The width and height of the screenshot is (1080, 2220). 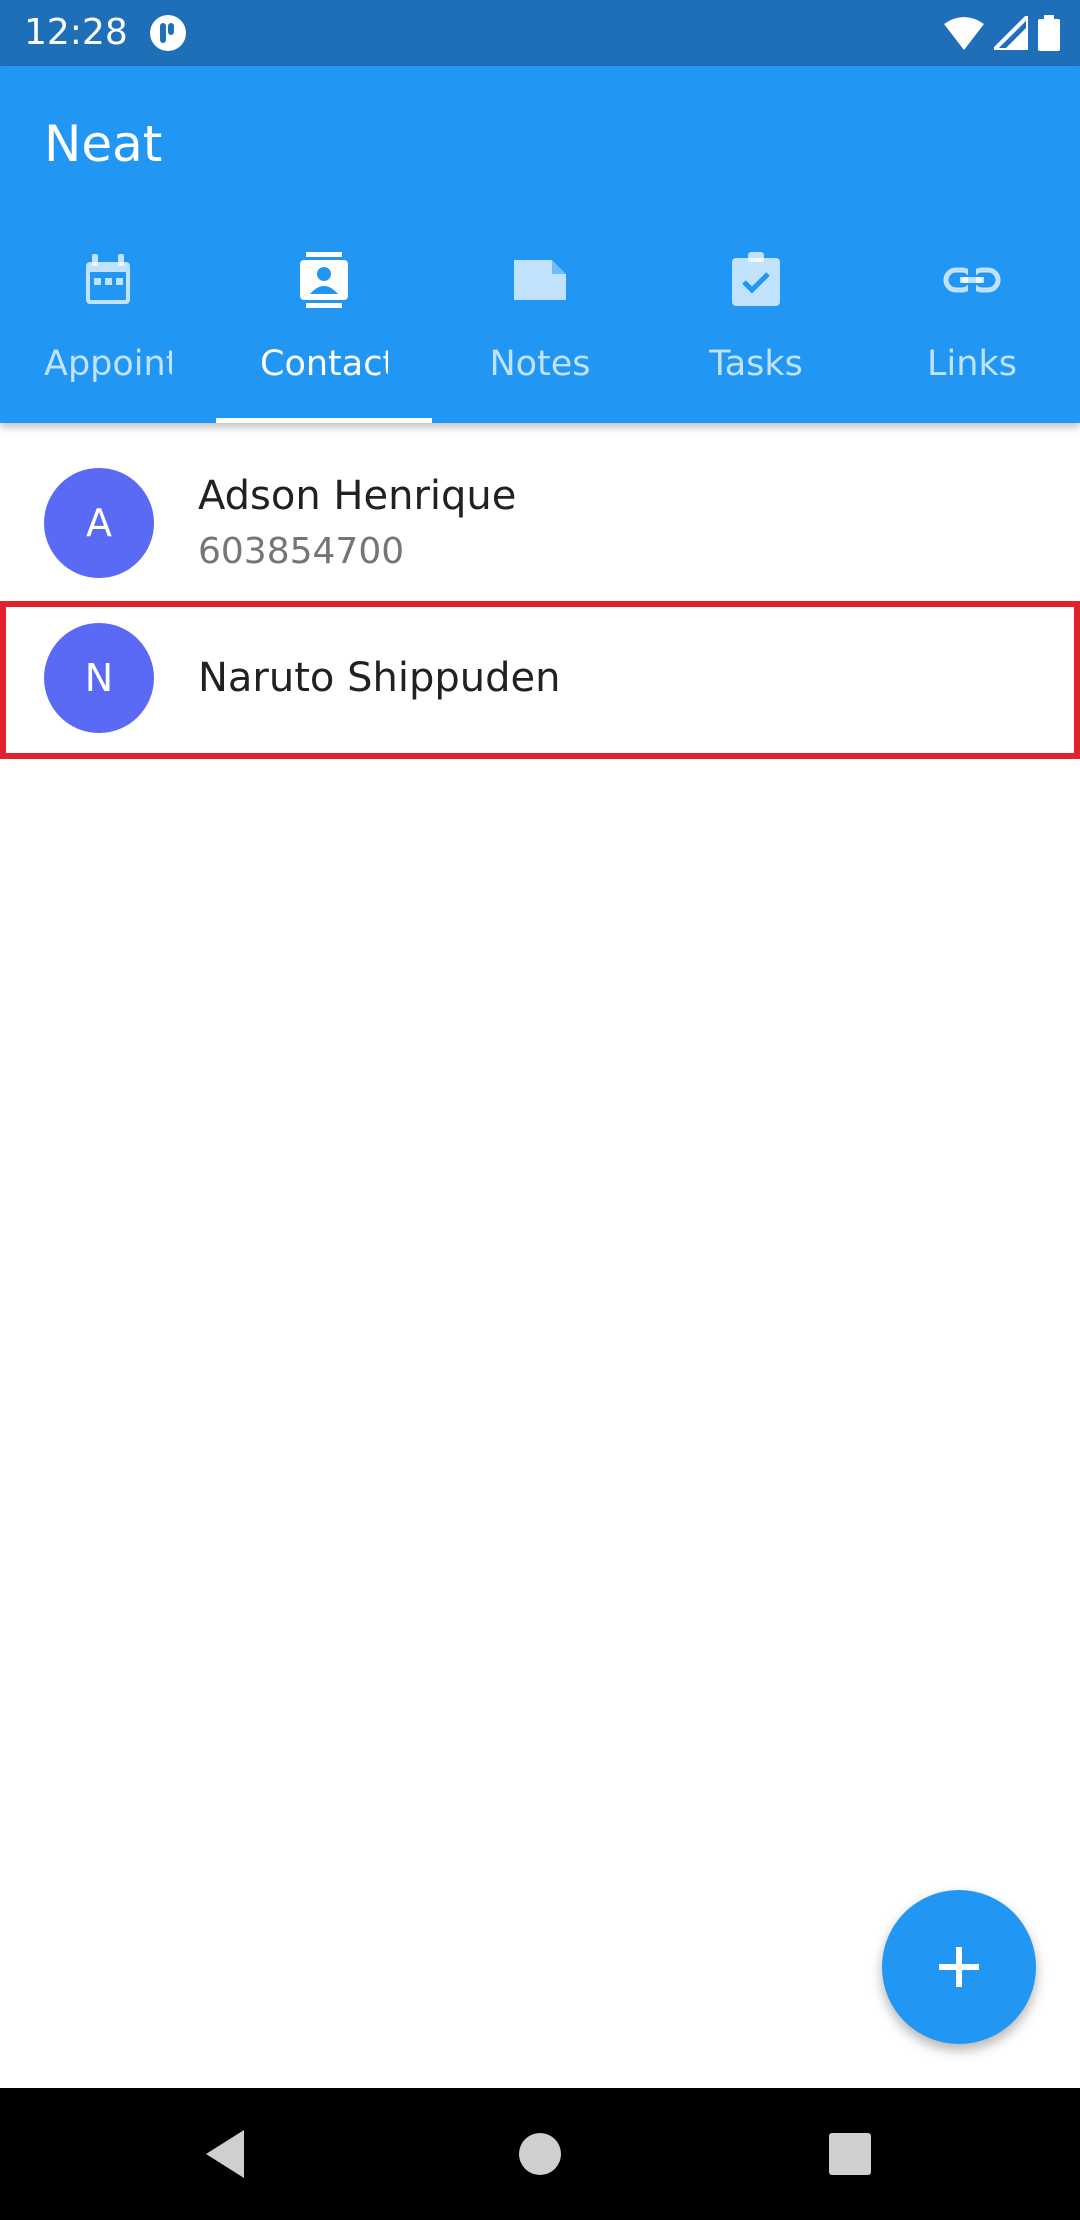 What do you see at coordinates (108, 327) in the screenshot?
I see `tab-appointments: Appointments` at bounding box center [108, 327].